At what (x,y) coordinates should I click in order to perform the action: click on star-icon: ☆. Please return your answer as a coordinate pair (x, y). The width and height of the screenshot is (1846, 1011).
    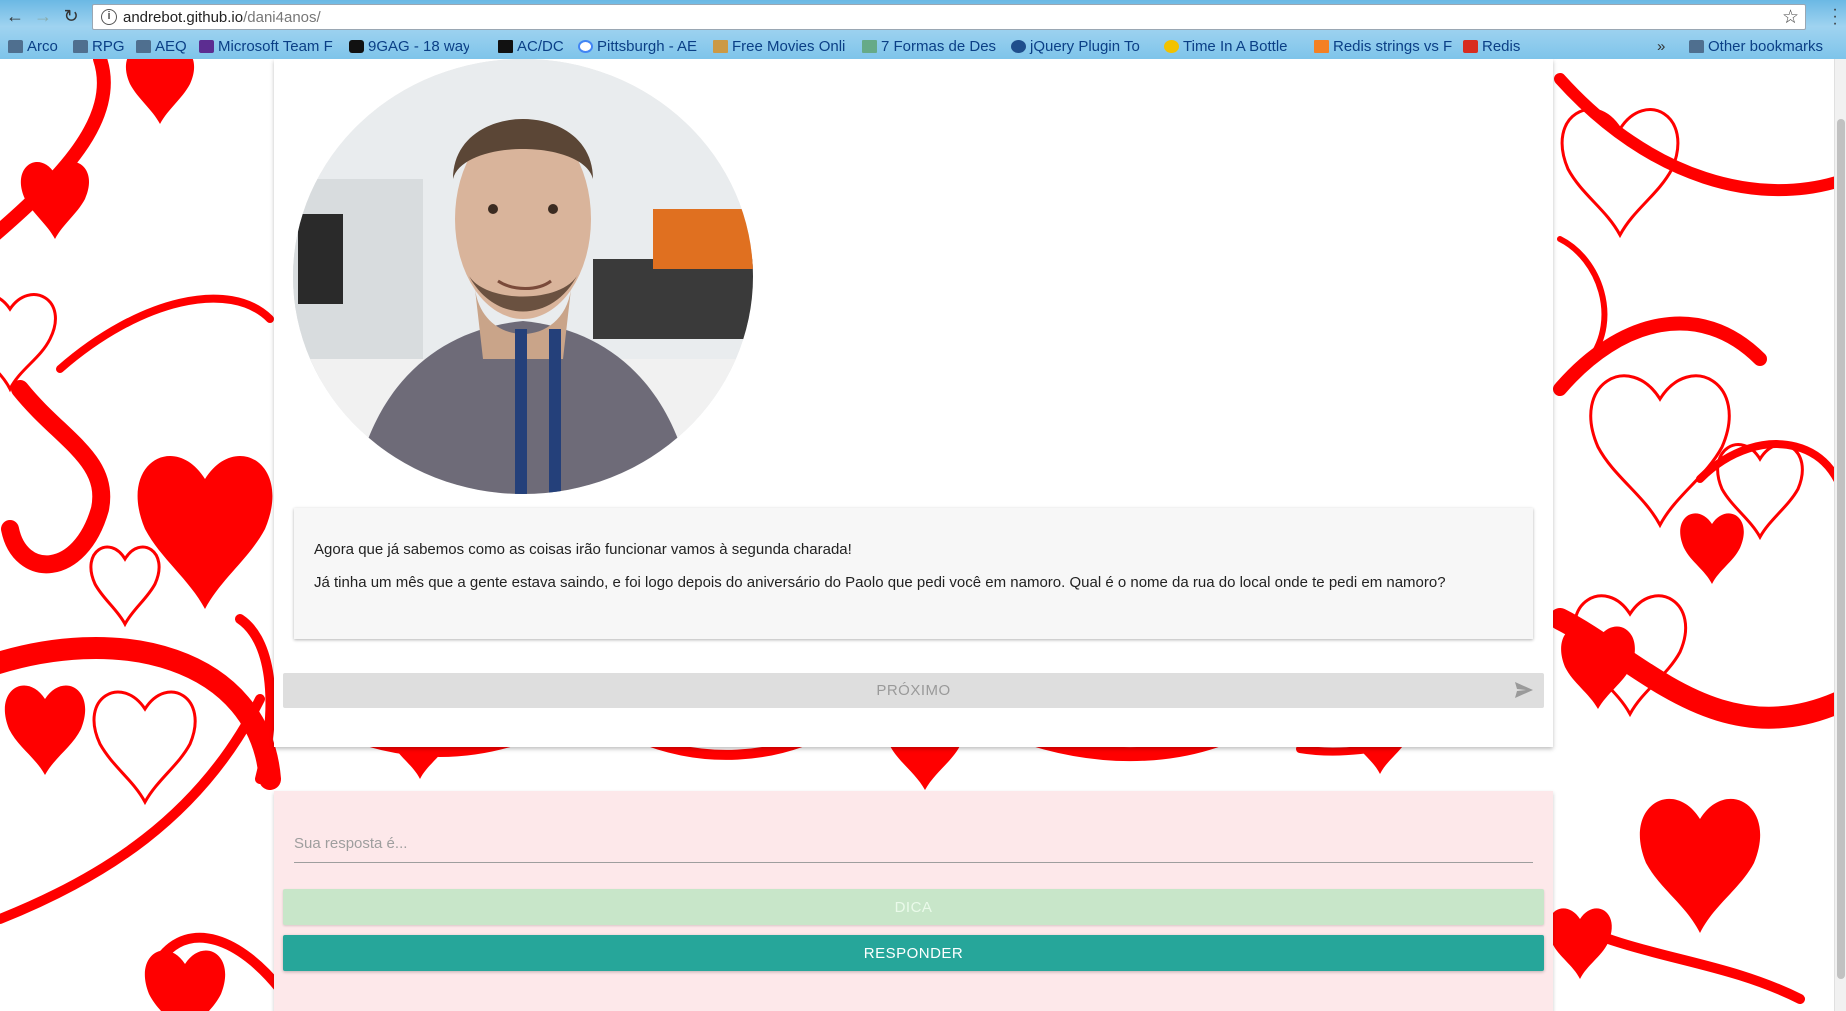
    Looking at the image, I should click on (1790, 17).